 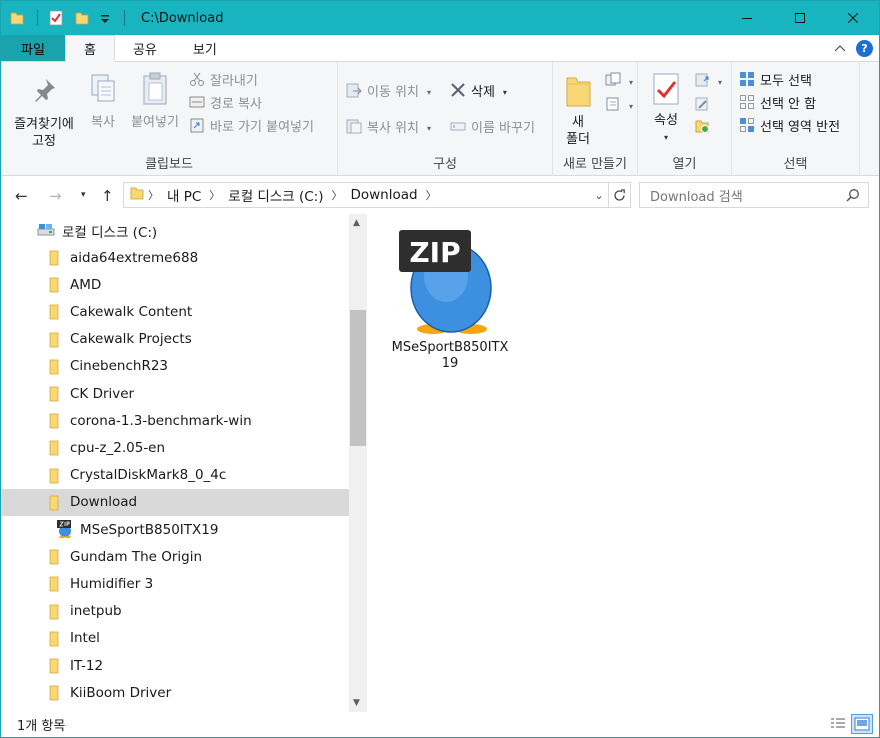 I want to click on details-view-icon, so click(x=838, y=724).